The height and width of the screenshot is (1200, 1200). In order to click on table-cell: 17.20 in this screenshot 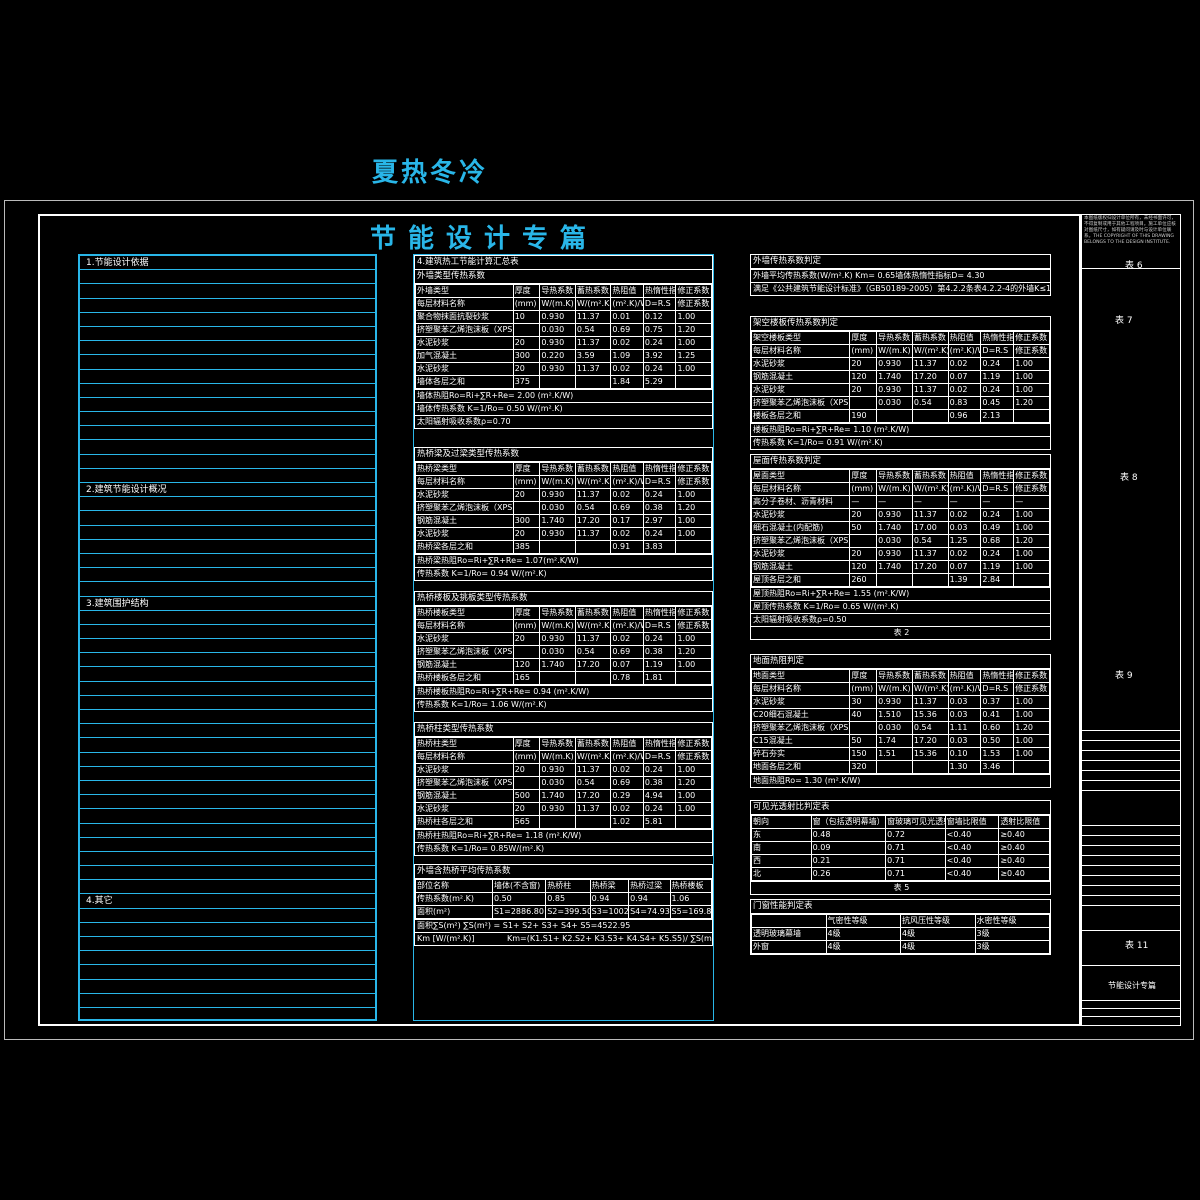, I will do `click(593, 796)`.